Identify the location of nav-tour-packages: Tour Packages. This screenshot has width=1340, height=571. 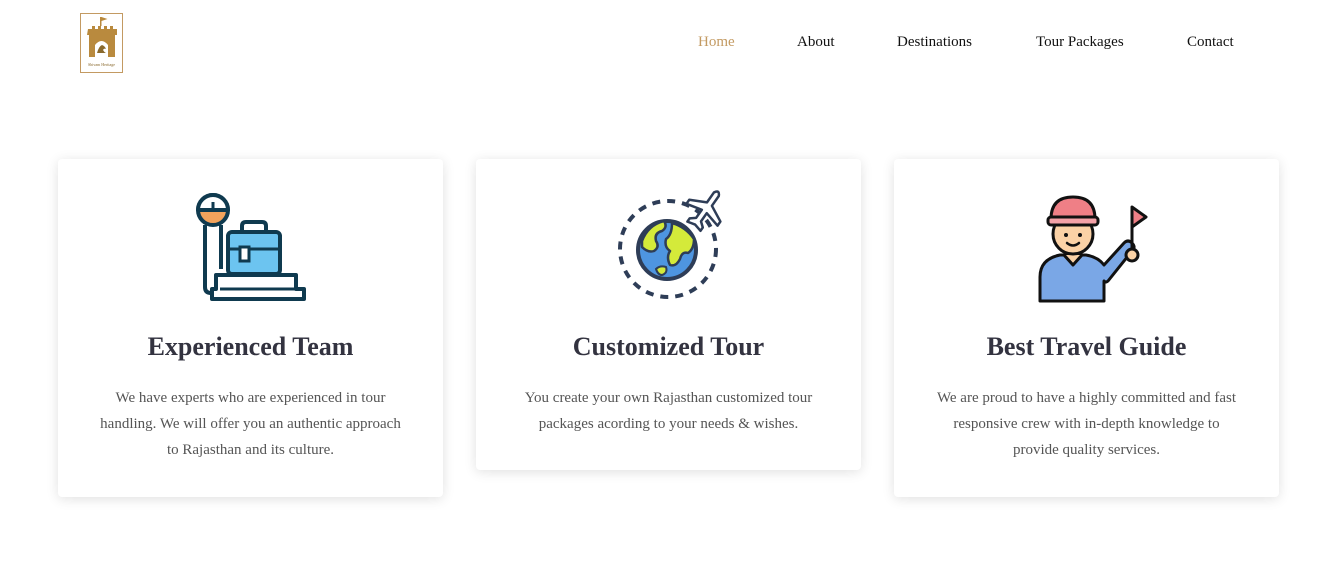
(1080, 42).